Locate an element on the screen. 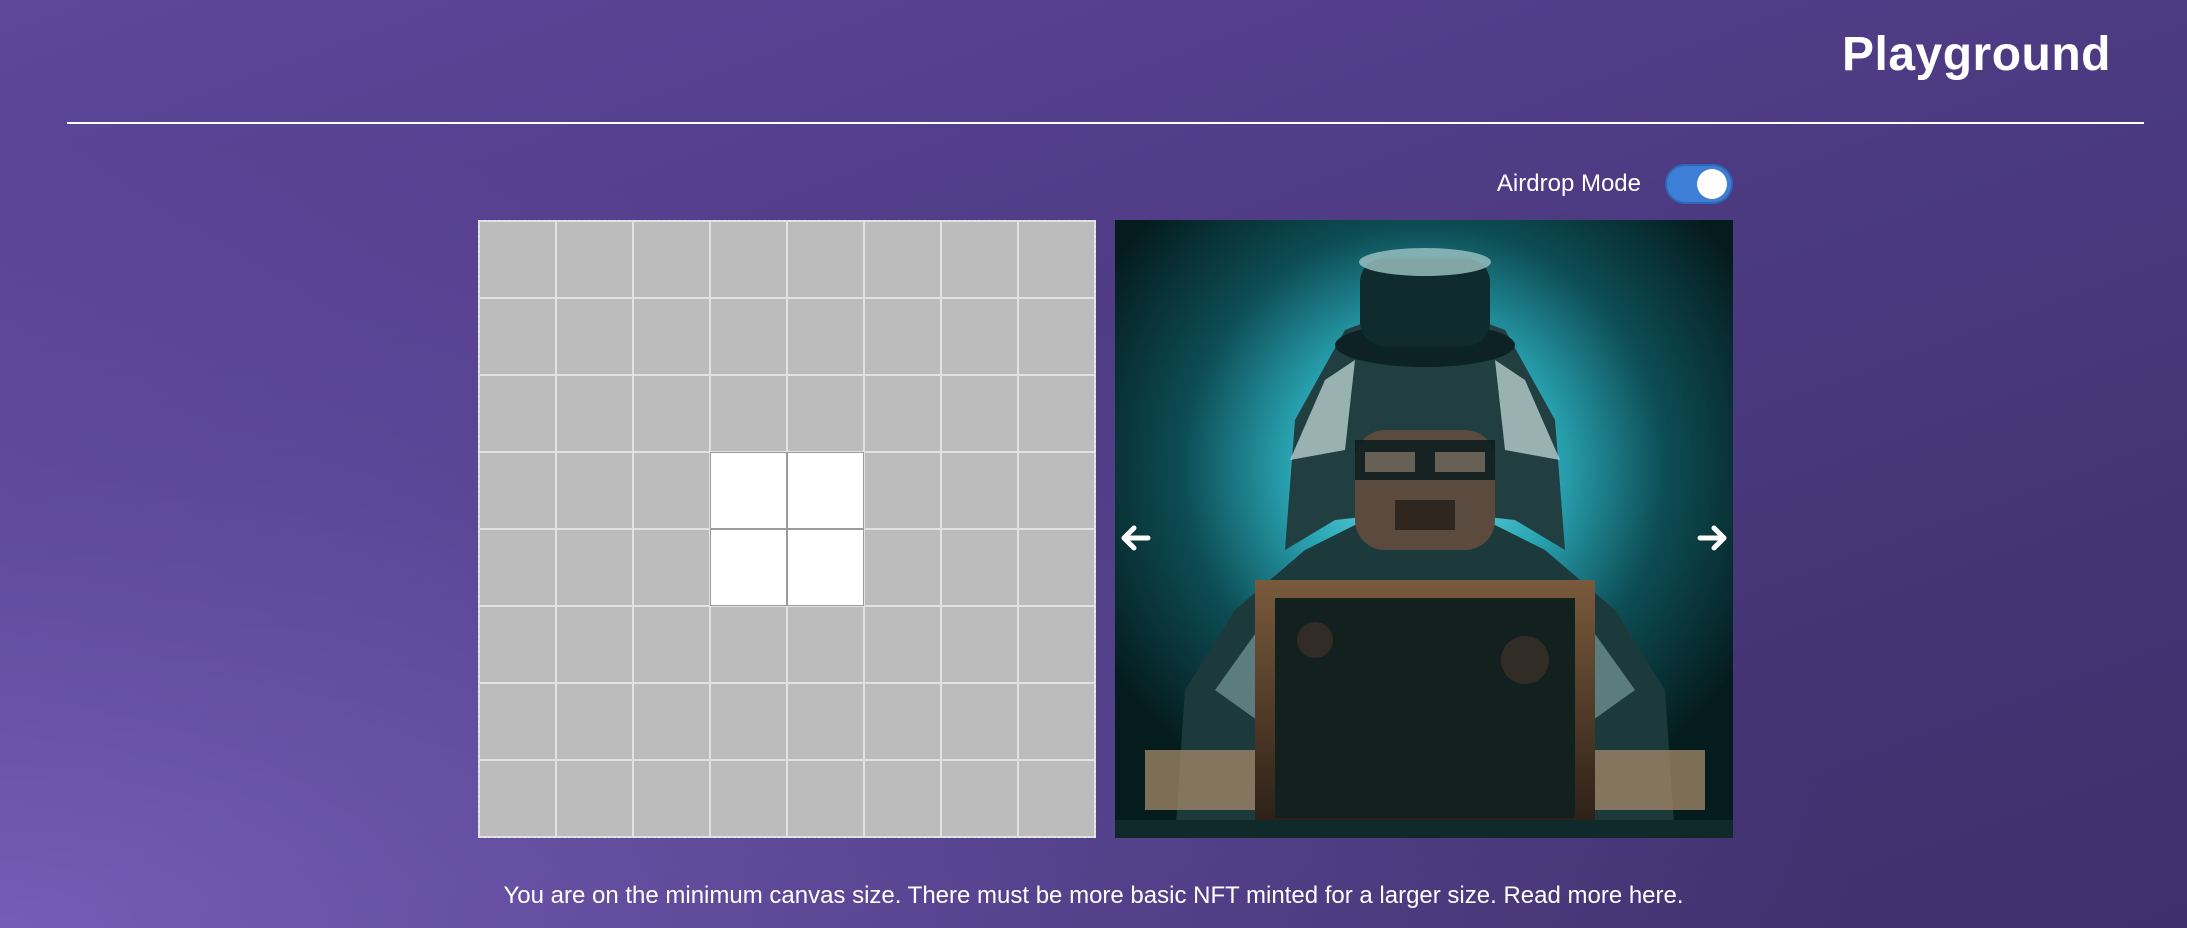 Image resolution: width=2187 pixels, height=928 pixels. page-title: Playground is located at coordinates (1976, 54).